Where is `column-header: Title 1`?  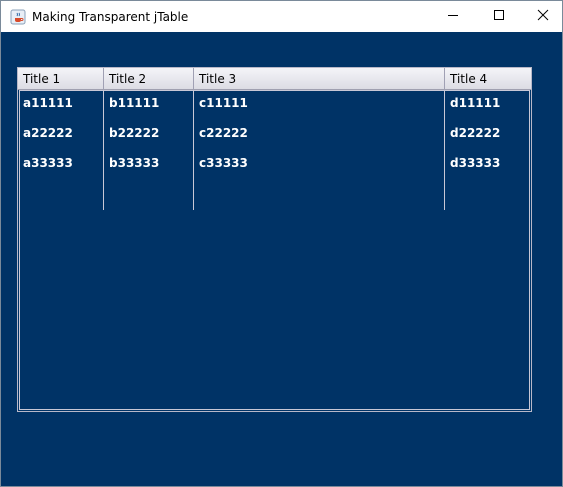 column-header: Title 1 is located at coordinates (61, 78).